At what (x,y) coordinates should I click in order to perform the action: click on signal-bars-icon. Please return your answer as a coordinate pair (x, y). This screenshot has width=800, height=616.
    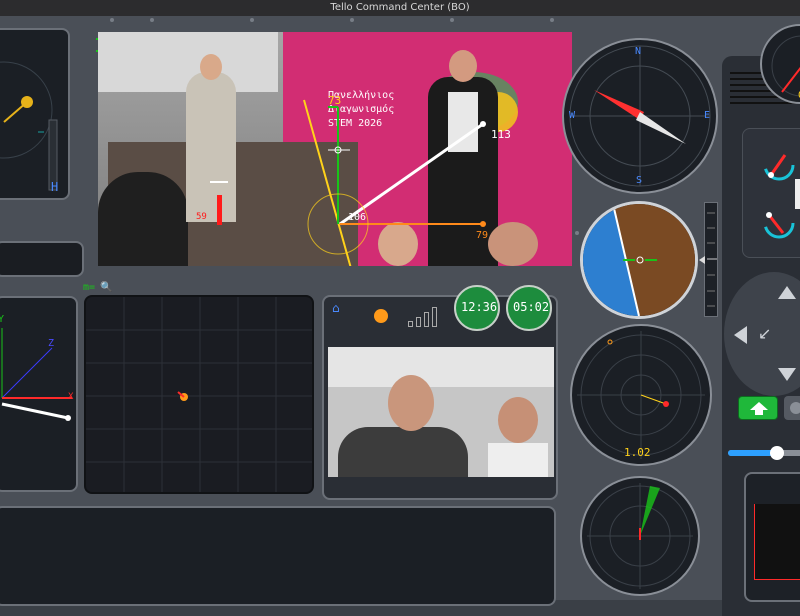
    Looking at the image, I should click on (423, 316).